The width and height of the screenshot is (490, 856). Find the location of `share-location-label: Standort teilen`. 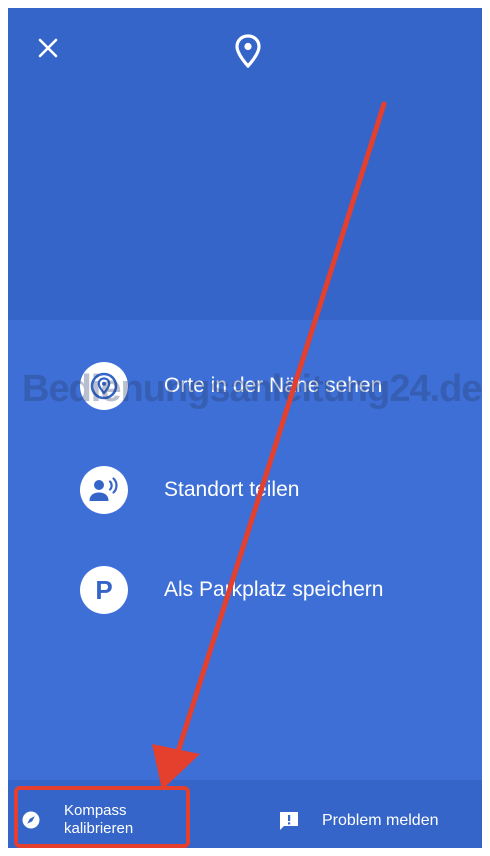

share-location-label: Standort teilen is located at coordinates (232, 489).